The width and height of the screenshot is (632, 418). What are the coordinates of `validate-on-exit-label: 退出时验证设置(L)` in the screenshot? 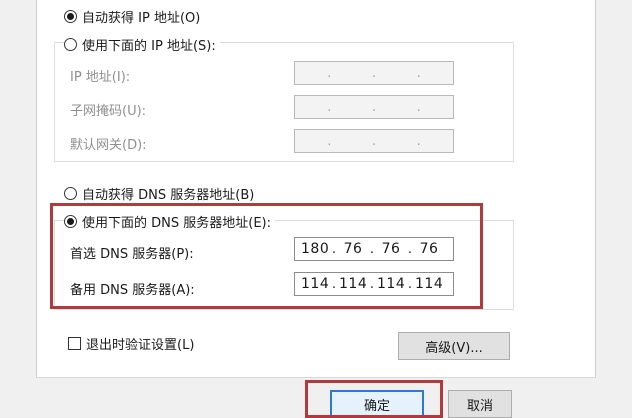 It's located at (140, 345).